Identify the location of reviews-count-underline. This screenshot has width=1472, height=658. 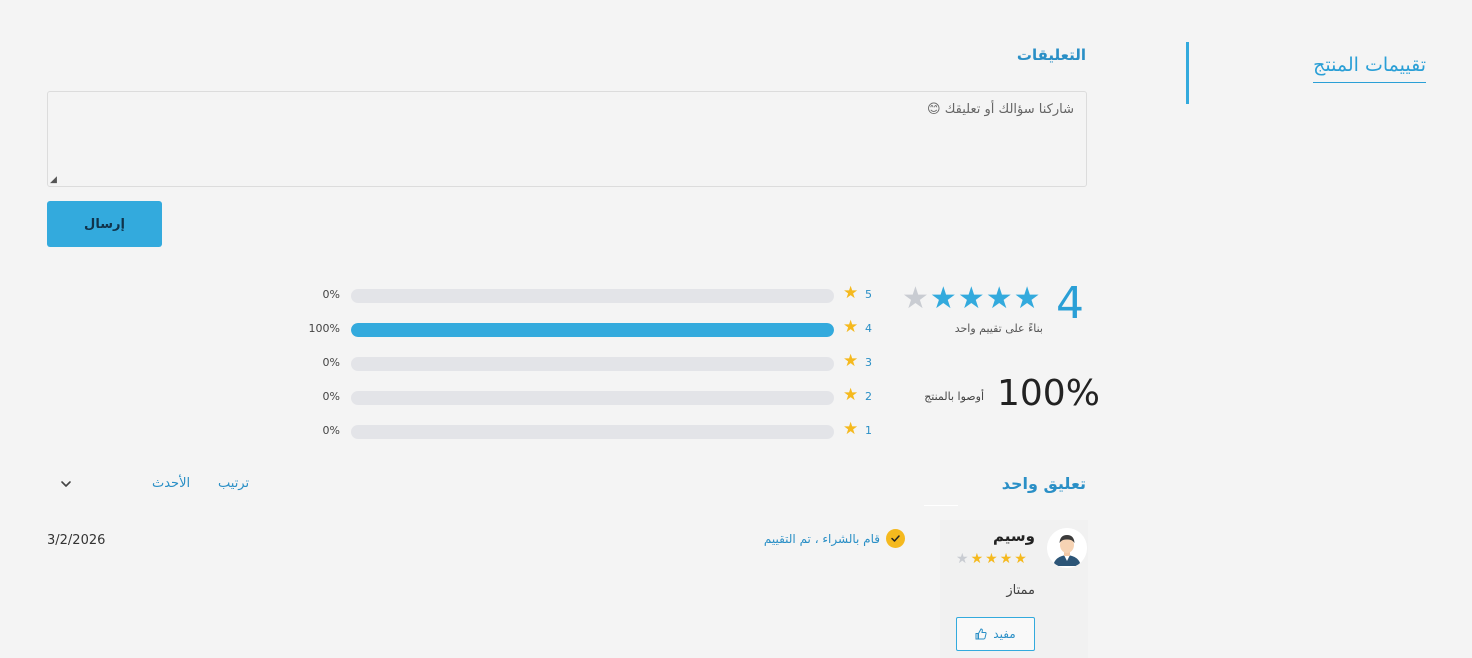
(941, 505).